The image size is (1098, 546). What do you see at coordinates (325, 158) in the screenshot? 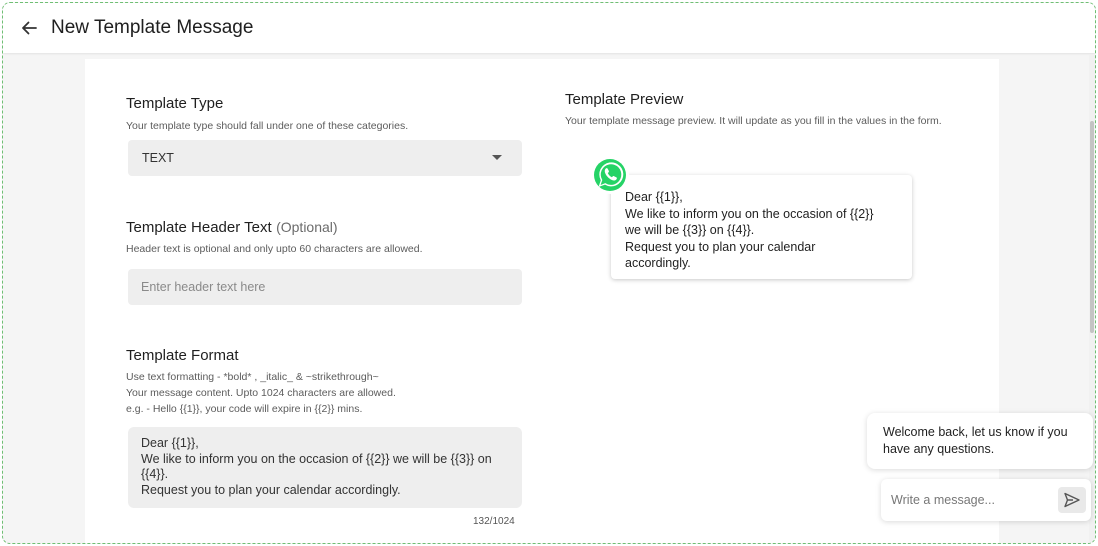
I see `template-type-select: TEXT` at bounding box center [325, 158].